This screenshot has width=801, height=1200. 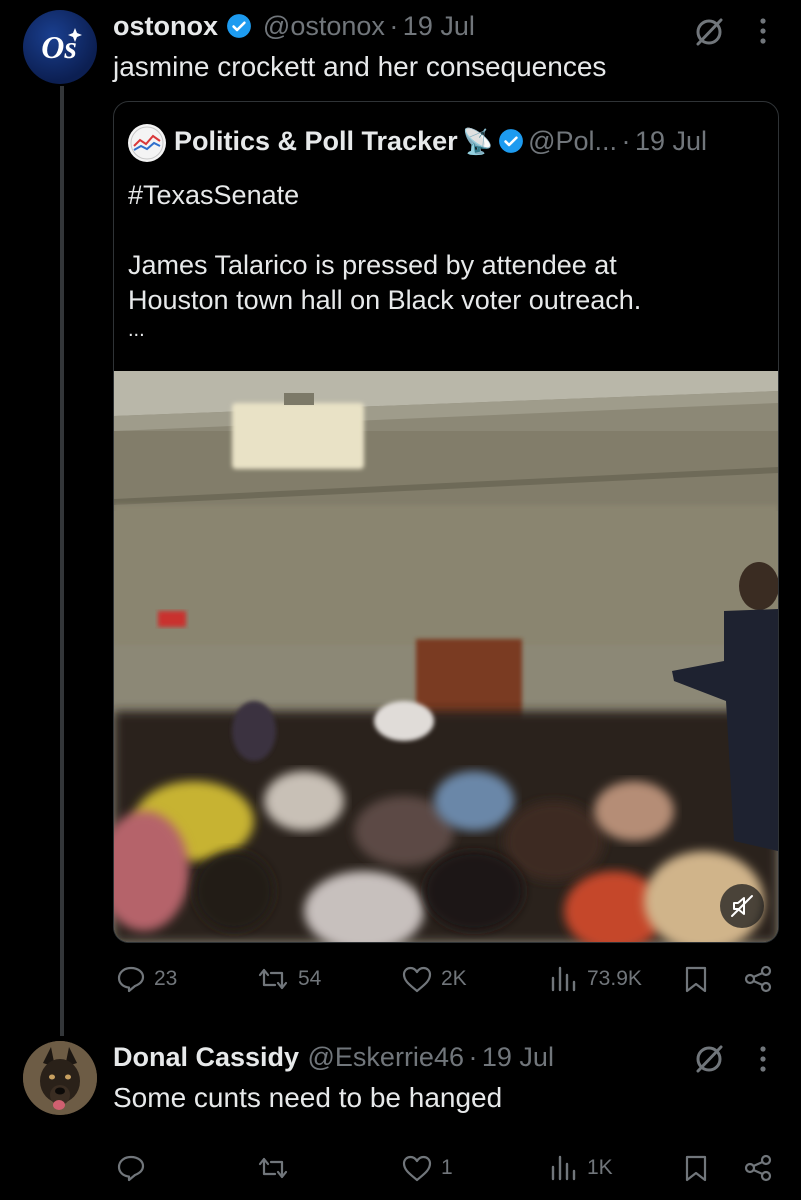 I want to click on post-header: ostonox @ostonox · 19 Jul, so click(x=294, y=26).